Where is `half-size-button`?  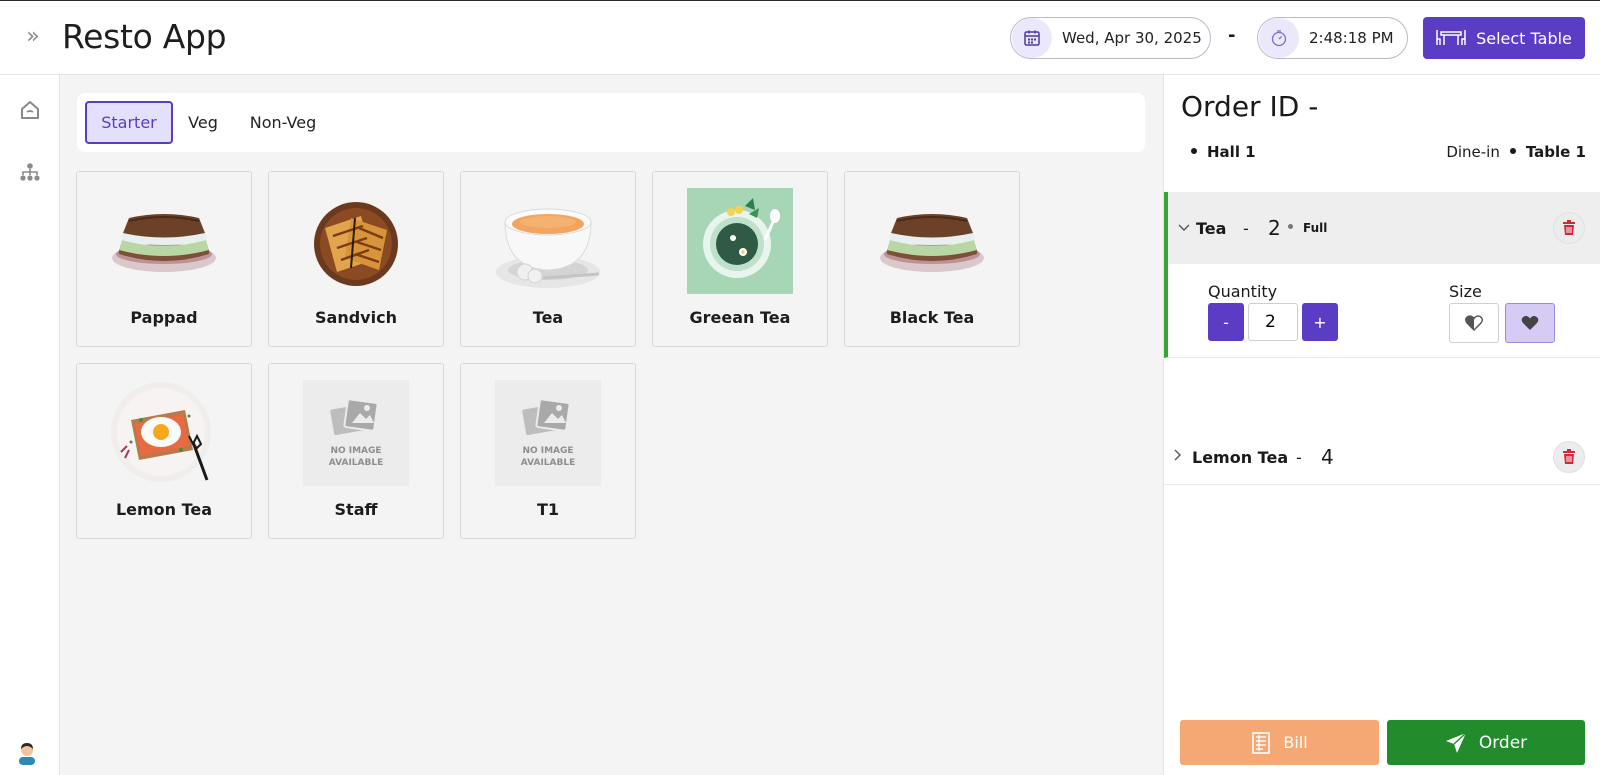
half-size-button is located at coordinates (1474, 323).